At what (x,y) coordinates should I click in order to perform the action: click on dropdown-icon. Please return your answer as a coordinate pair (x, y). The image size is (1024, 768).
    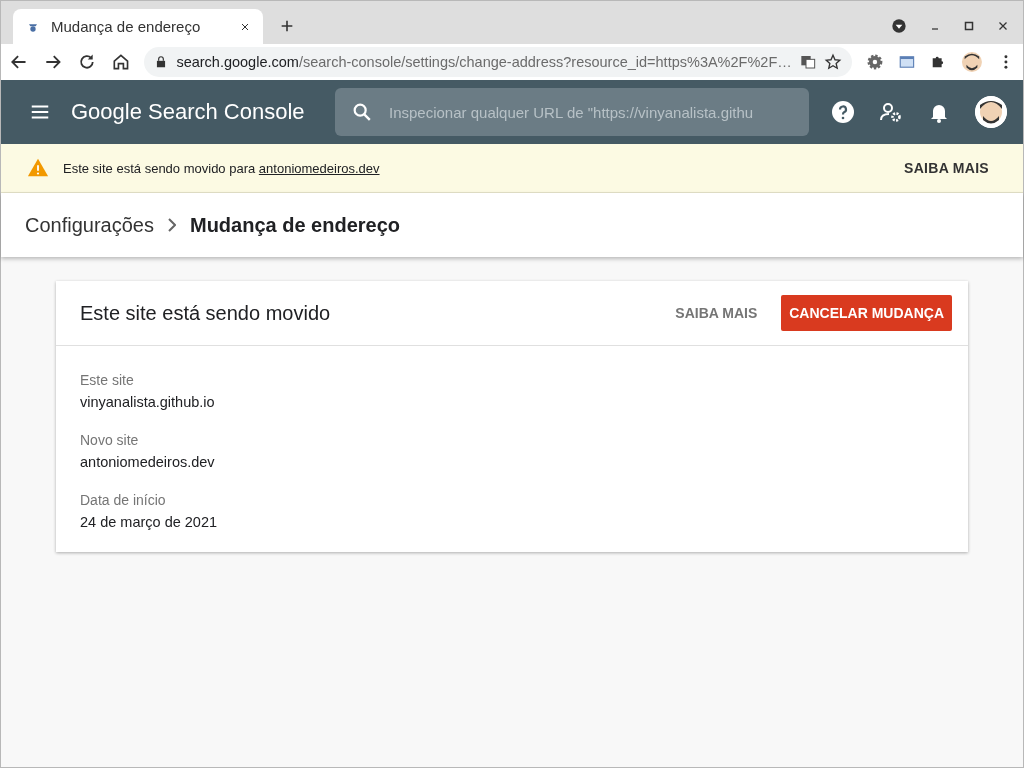
    Looking at the image, I should click on (899, 26).